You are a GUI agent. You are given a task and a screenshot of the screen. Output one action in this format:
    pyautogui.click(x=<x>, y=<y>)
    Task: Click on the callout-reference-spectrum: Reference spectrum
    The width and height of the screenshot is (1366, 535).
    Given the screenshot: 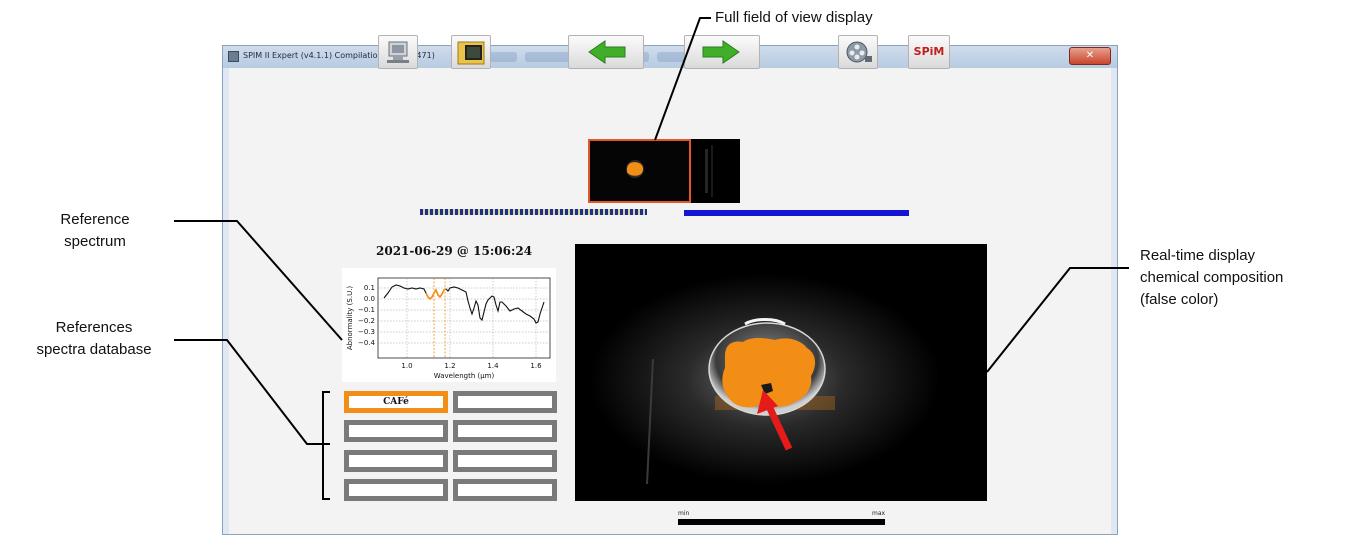 What is the action you would take?
    pyautogui.click(x=95, y=231)
    